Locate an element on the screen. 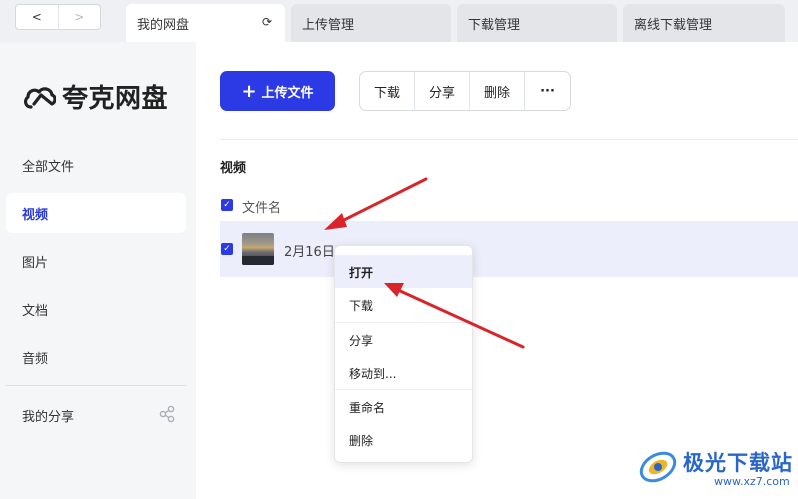 The width and height of the screenshot is (798, 499). tab-bar: < > 我的网盘 ⟳ 上传管理 下载管理 离线下载管理 is located at coordinates (399, 21).